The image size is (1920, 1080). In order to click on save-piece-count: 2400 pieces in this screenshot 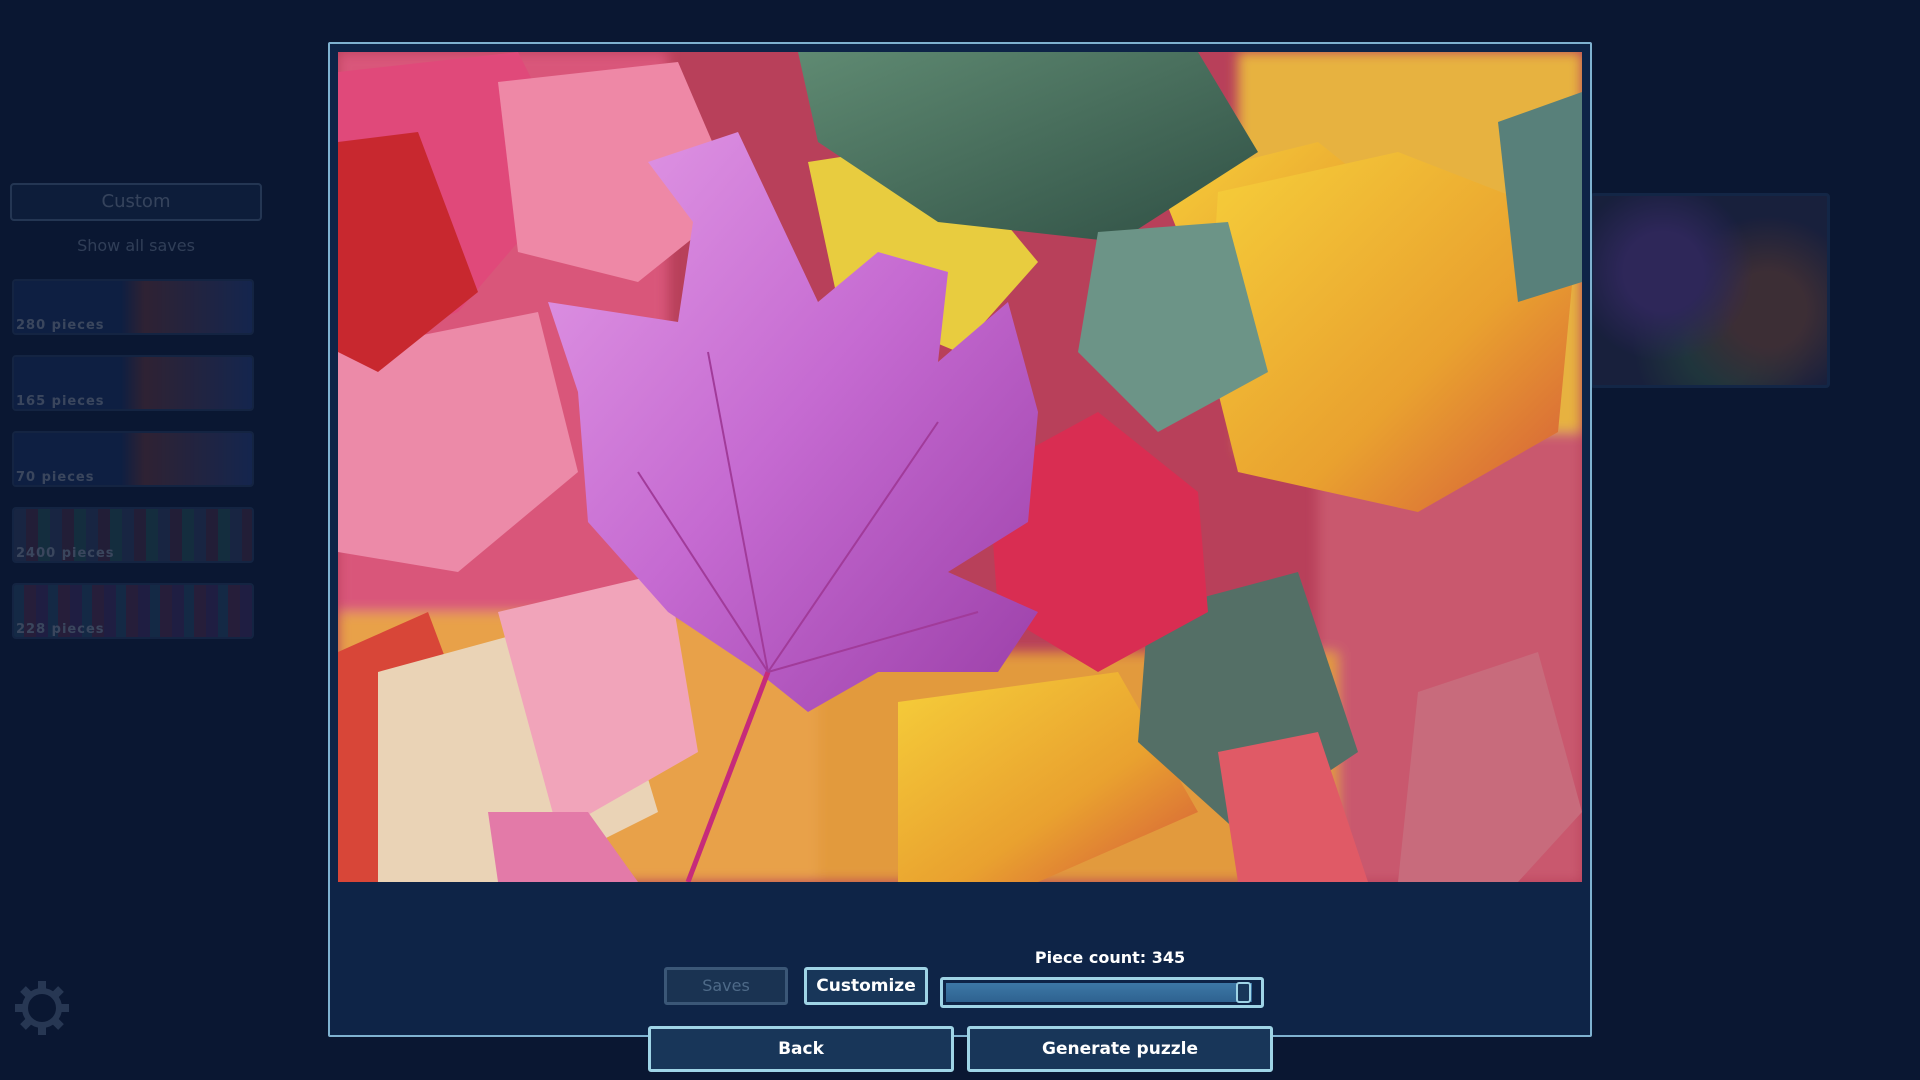, I will do `click(65, 553)`.